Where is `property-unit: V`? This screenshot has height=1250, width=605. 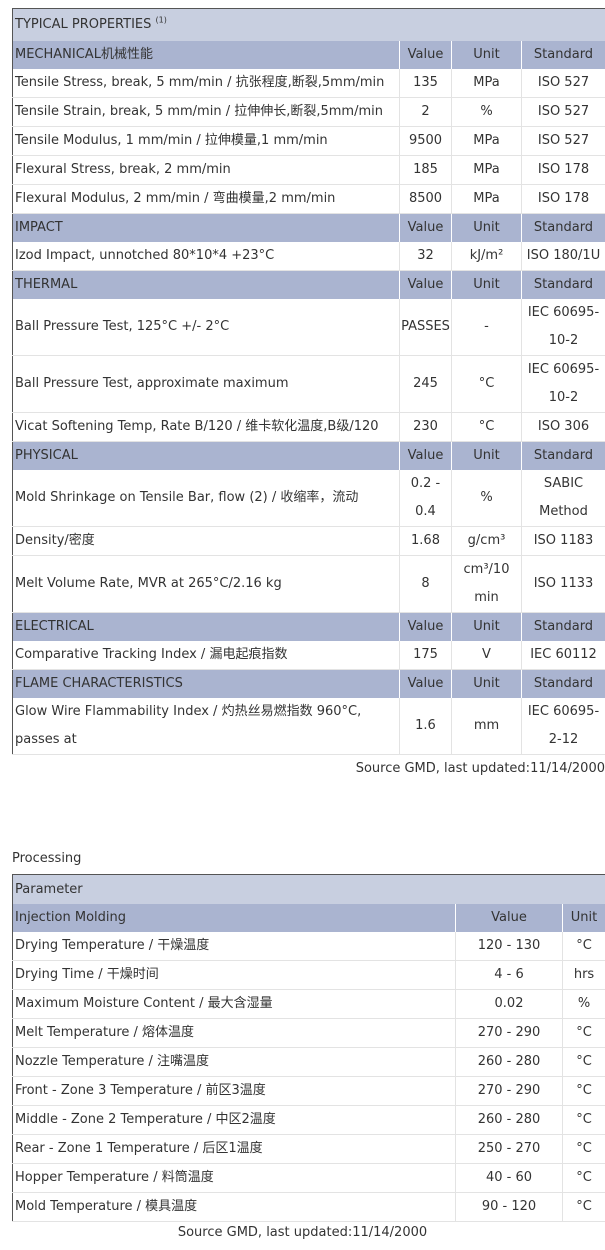
property-unit: V is located at coordinates (486, 655).